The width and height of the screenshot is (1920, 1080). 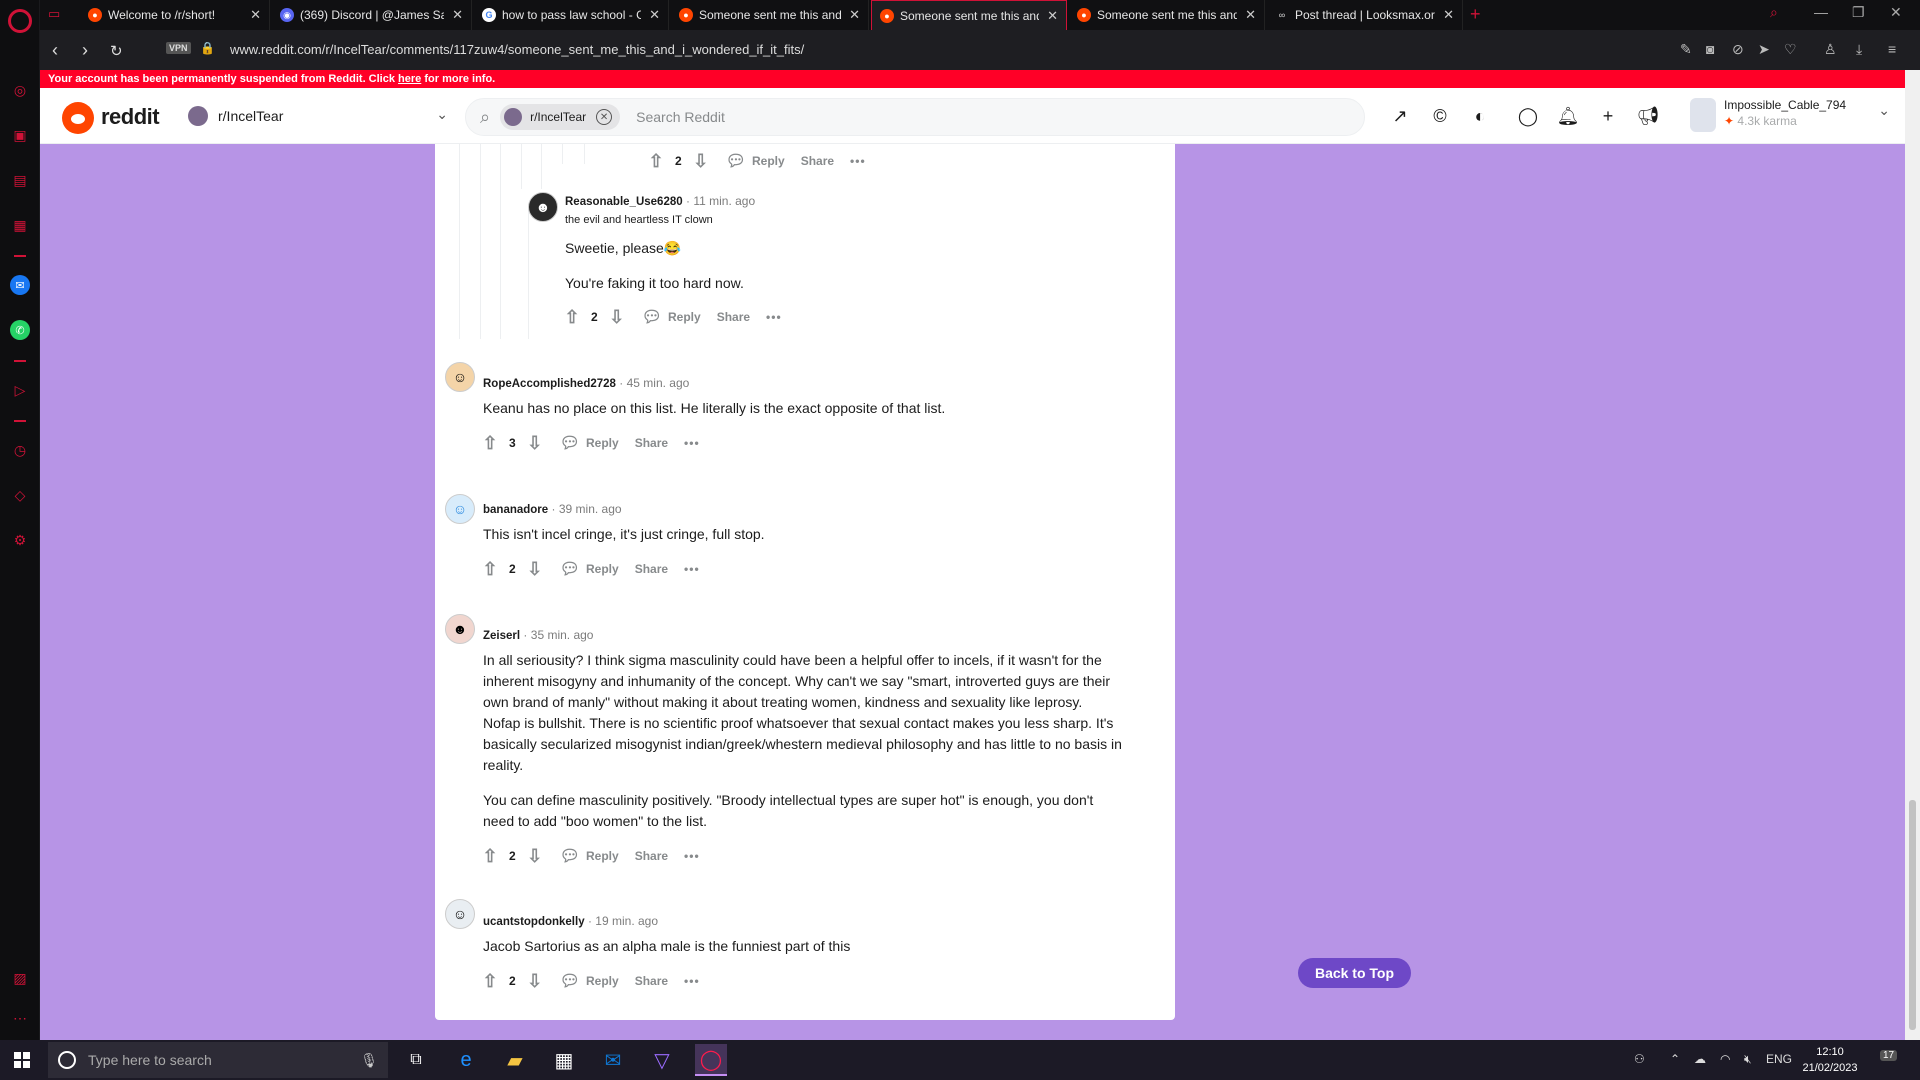 I want to click on send-icon: ➤, so click(x=1764, y=49).